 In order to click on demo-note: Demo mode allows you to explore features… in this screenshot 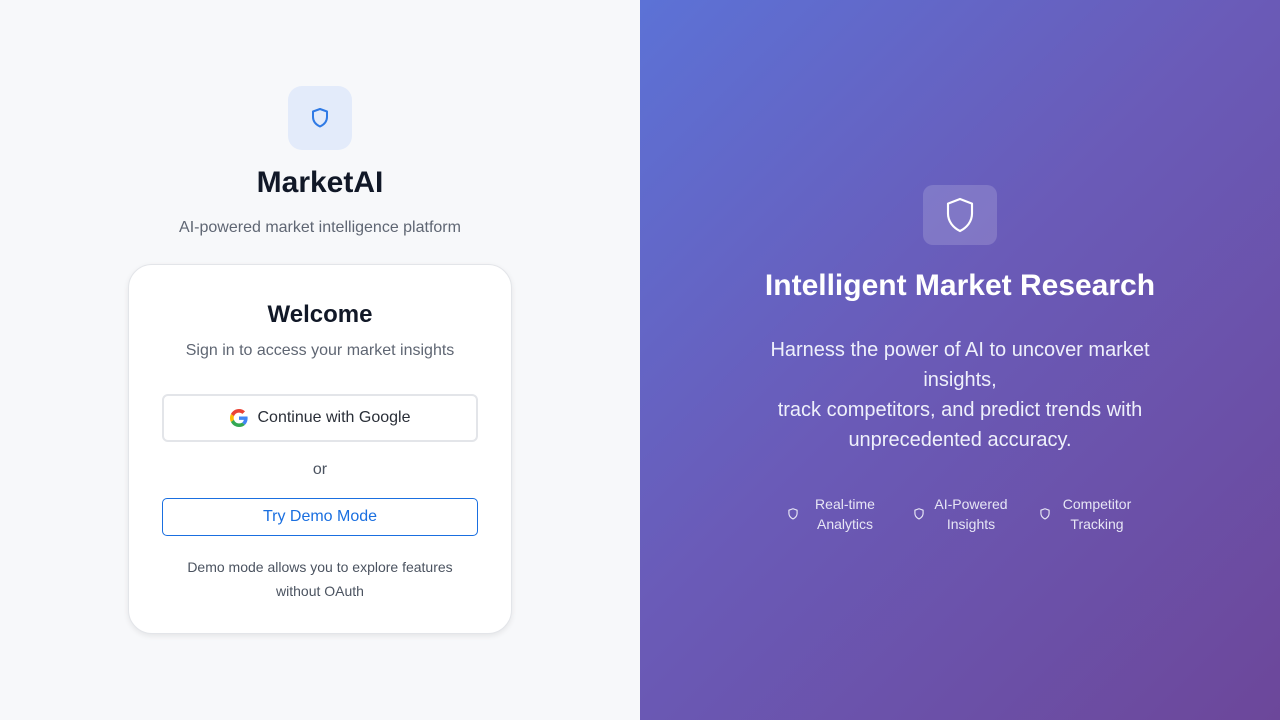, I will do `click(320, 579)`.